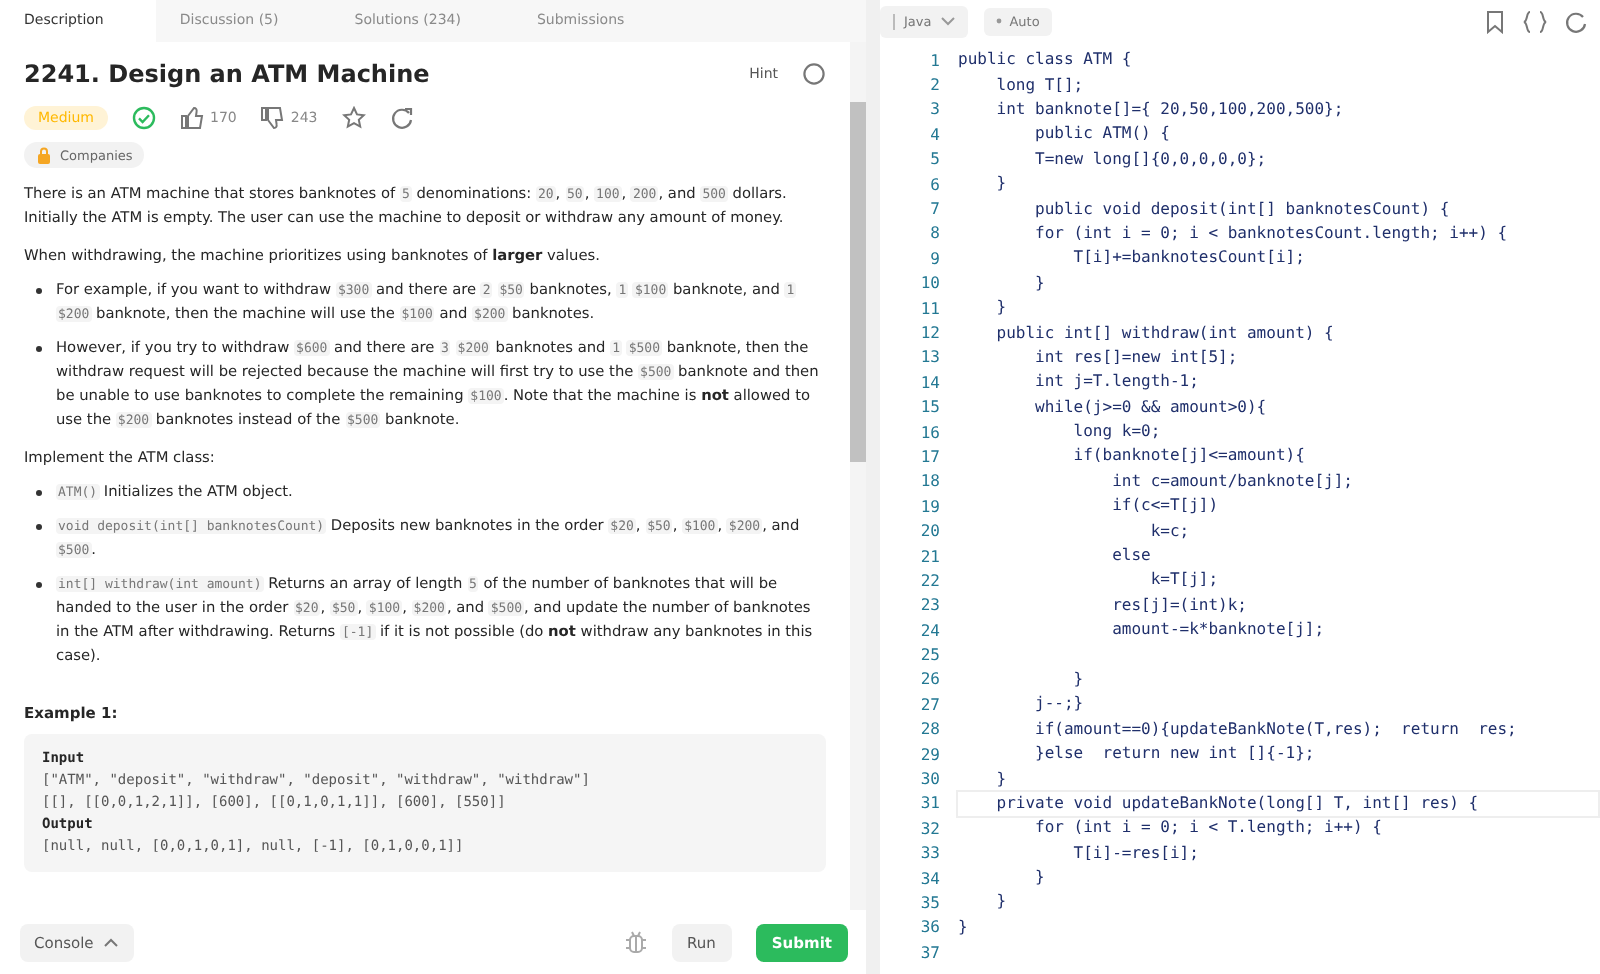  Describe the element at coordinates (929, 432) in the screenshot. I see `line-number: 16` at that location.